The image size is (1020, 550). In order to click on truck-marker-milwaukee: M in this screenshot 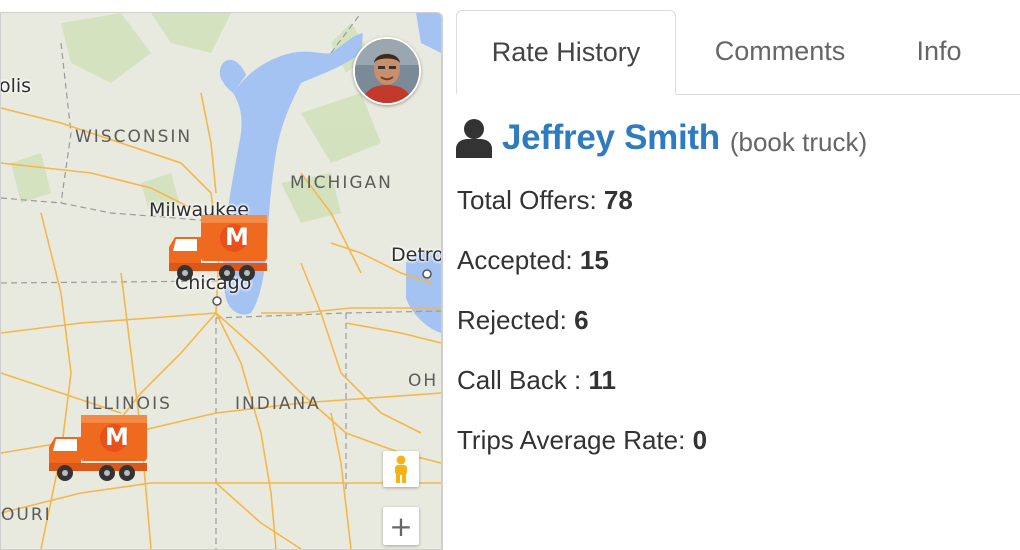, I will do `click(219, 249)`.